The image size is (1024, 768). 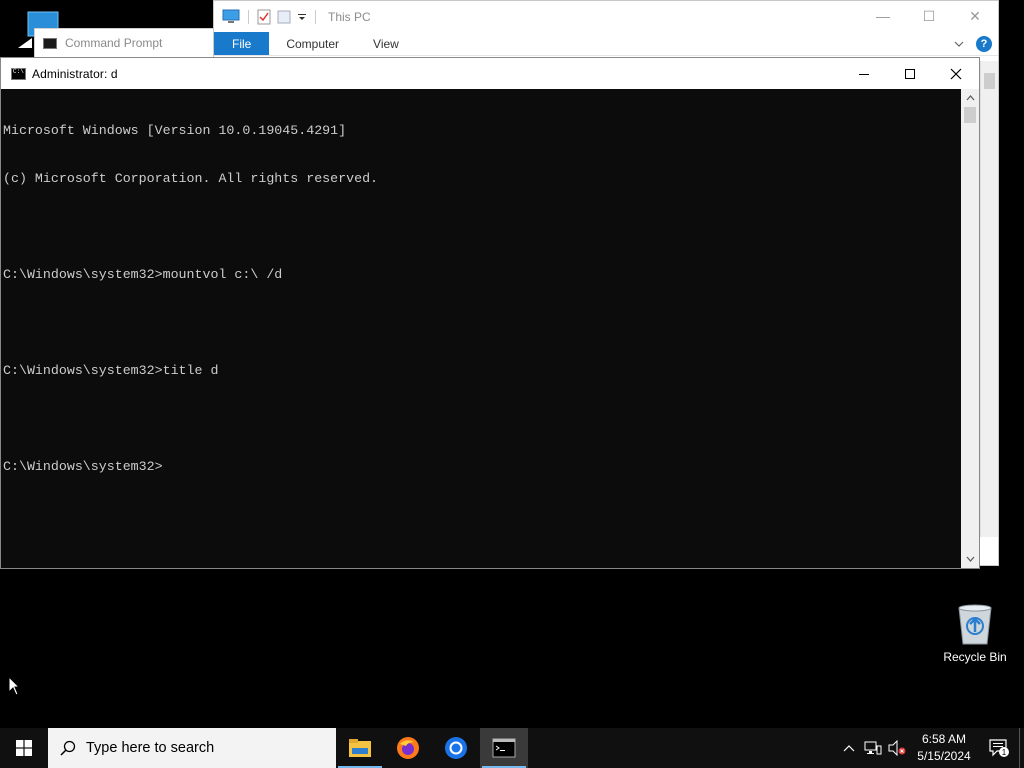 I want to click on start-button, so click(x=24, y=748).